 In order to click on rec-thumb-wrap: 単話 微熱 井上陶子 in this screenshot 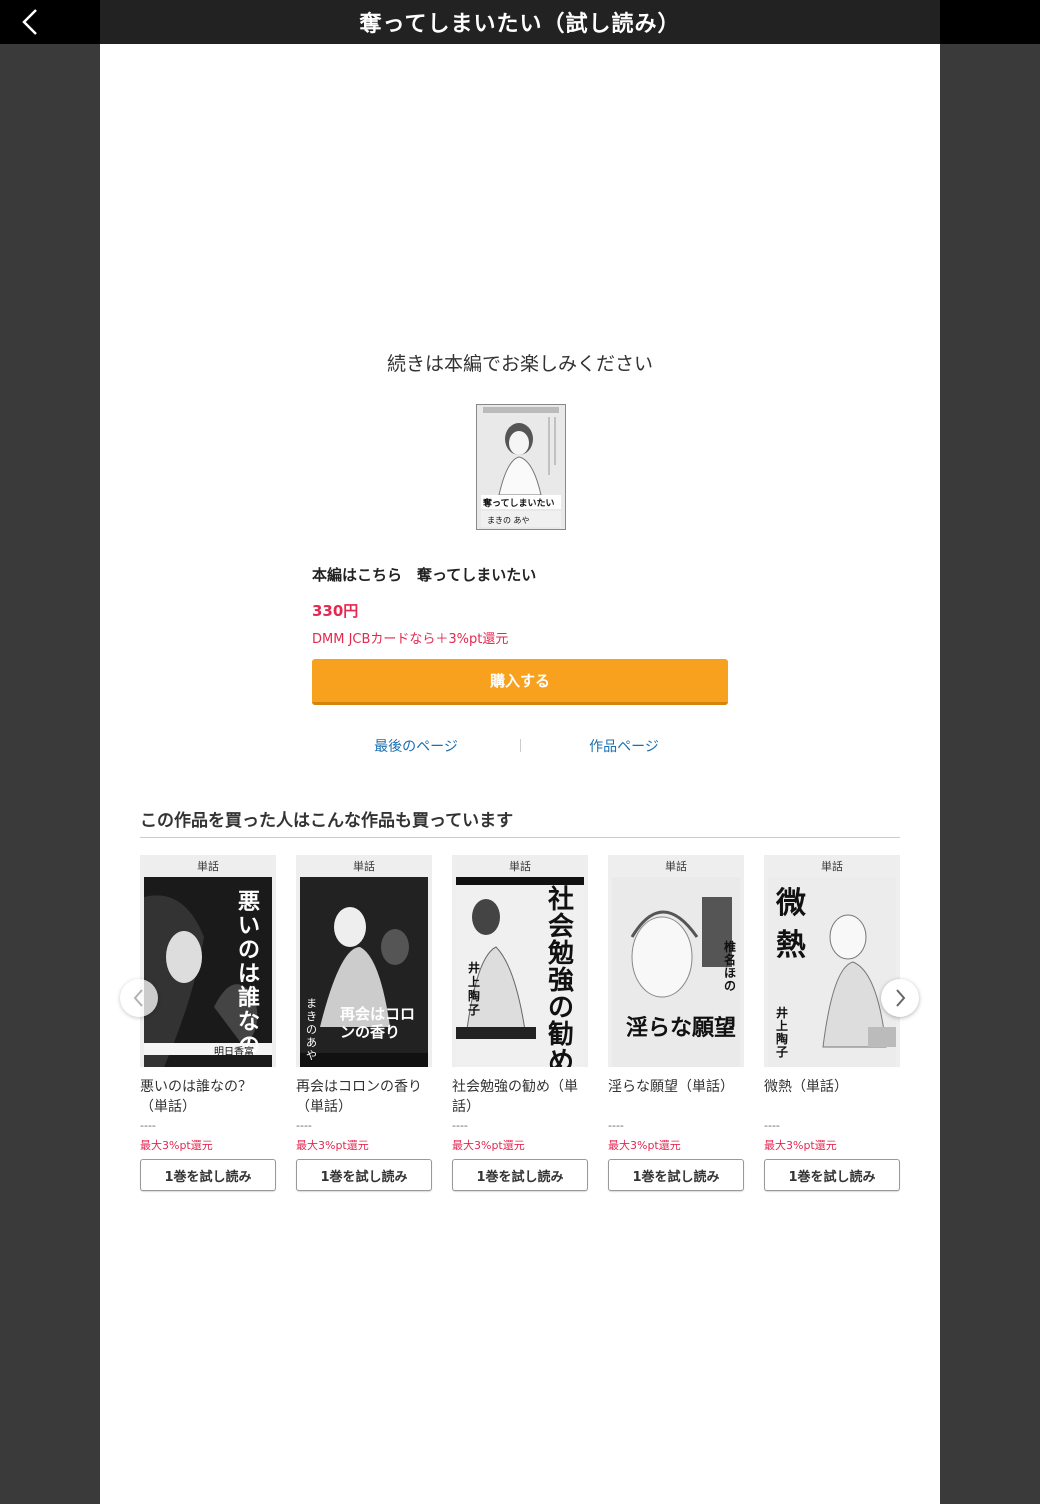, I will do `click(832, 961)`.